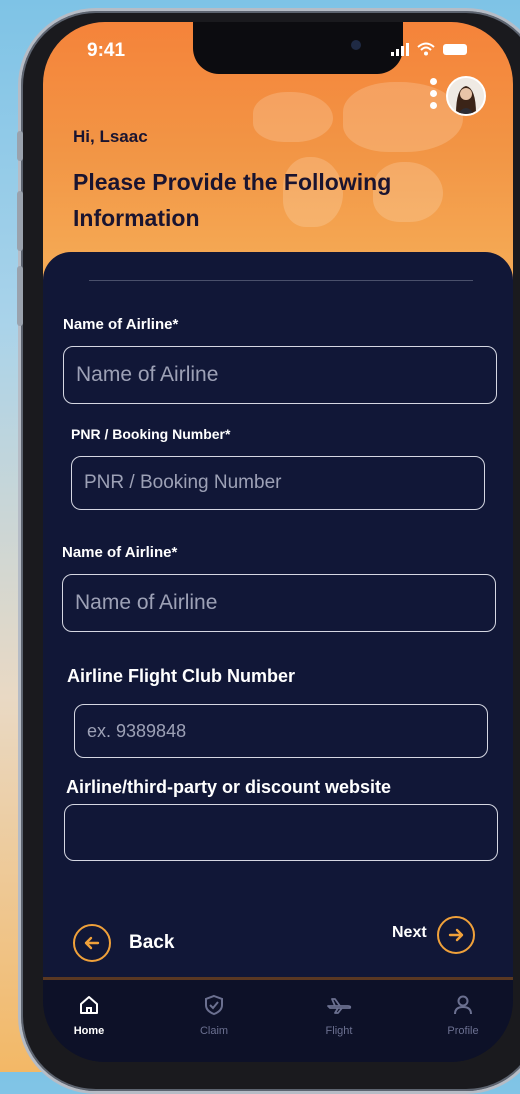 This screenshot has width=520, height=1094. I want to click on next-button: Next, so click(409, 933).